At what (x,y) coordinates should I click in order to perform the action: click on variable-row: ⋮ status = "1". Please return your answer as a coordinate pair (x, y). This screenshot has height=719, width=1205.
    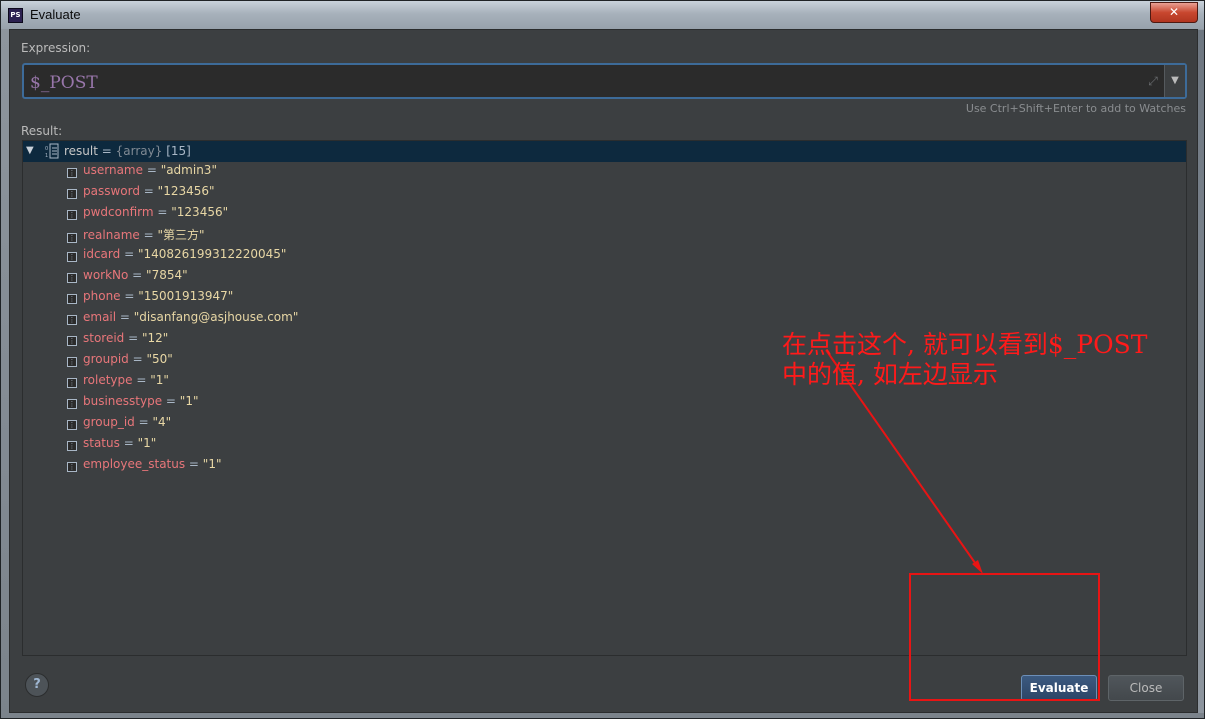
    Looking at the image, I should click on (111, 446).